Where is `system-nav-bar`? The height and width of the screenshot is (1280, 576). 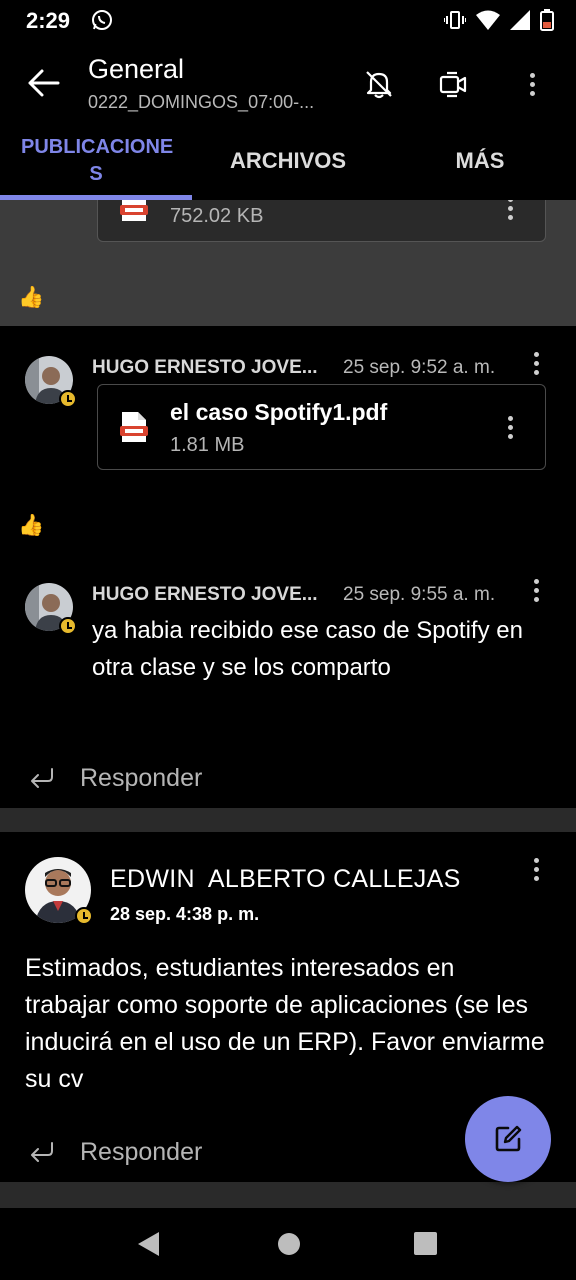
system-nav-bar is located at coordinates (288, 1244).